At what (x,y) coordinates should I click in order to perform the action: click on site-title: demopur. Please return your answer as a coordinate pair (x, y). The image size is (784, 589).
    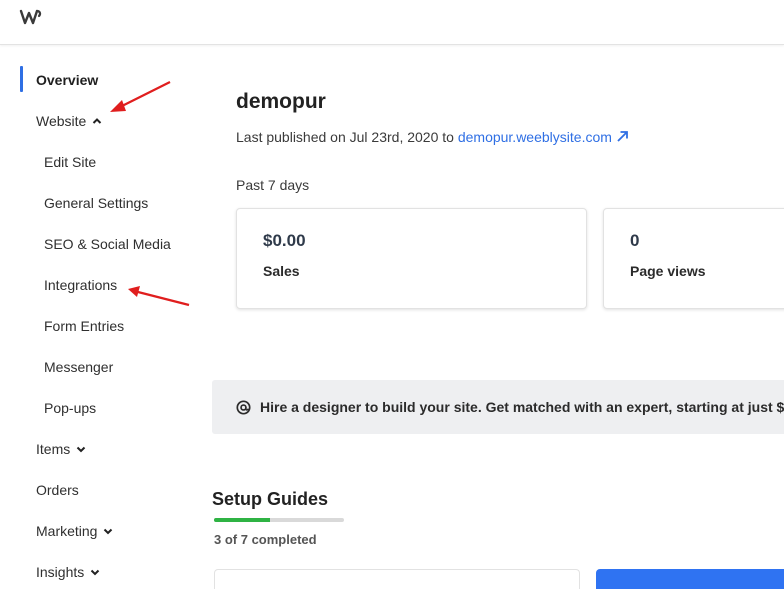
    Looking at the image, I should click on (281, 101).